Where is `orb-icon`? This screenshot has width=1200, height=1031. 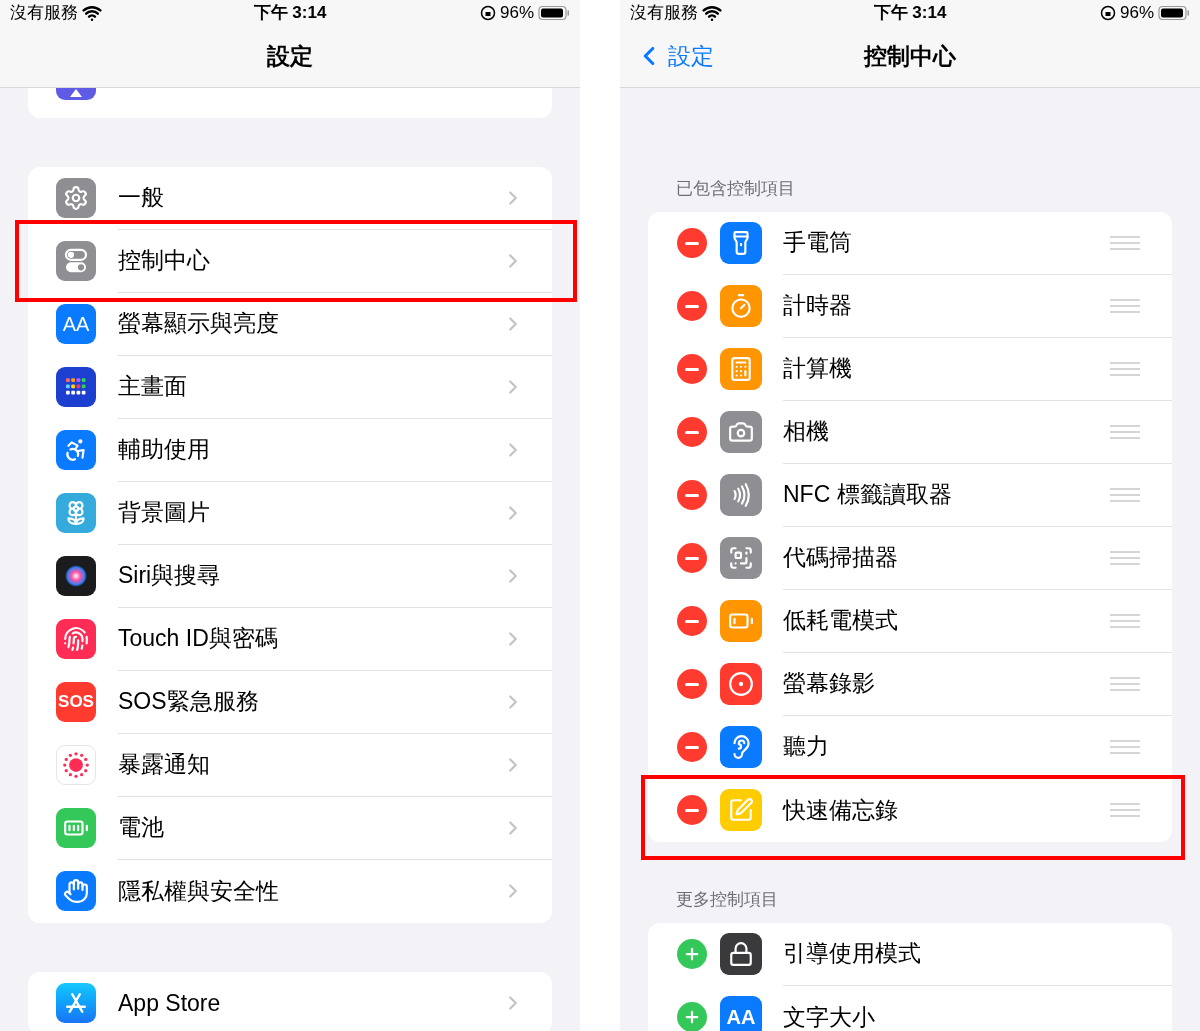
orb-icon is located at coordinates (76, 576).